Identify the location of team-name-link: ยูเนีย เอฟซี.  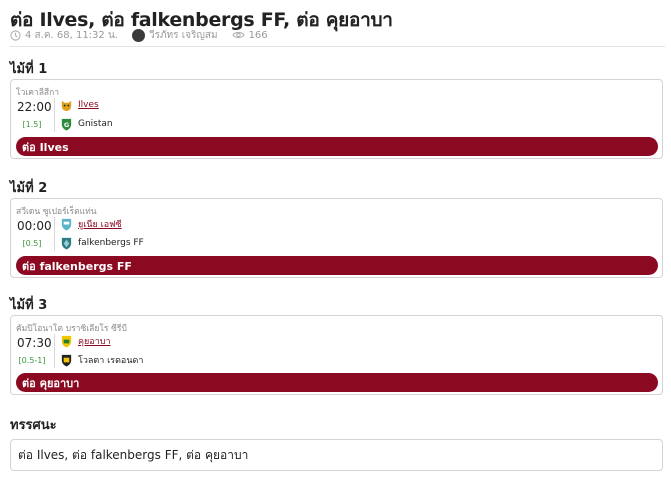
(100, 224).